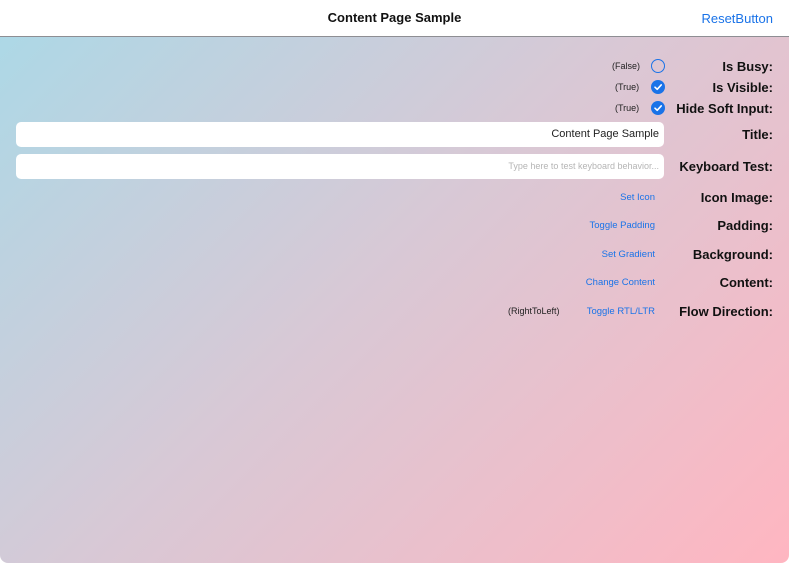 This screenshot has width=789, height=563. Describe the element at coordinates (732, 254) in the screenshot. I see `background-label: Background:` at that location.